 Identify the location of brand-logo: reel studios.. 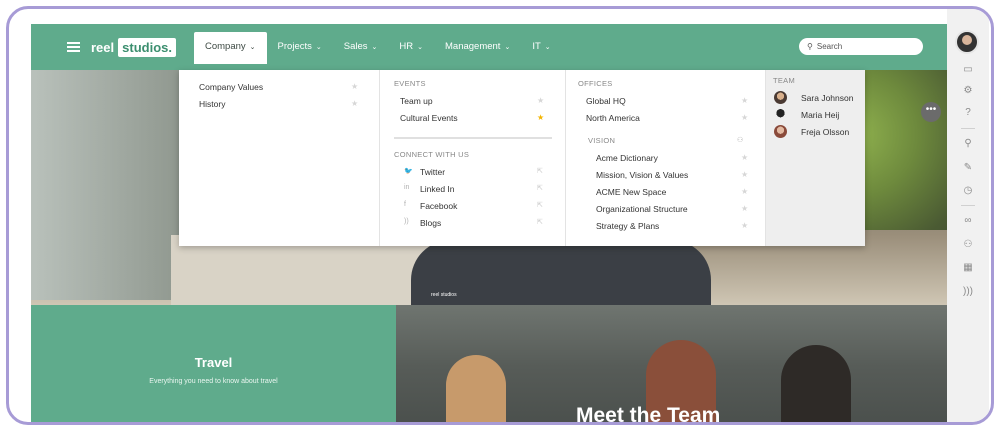
(133, 47).